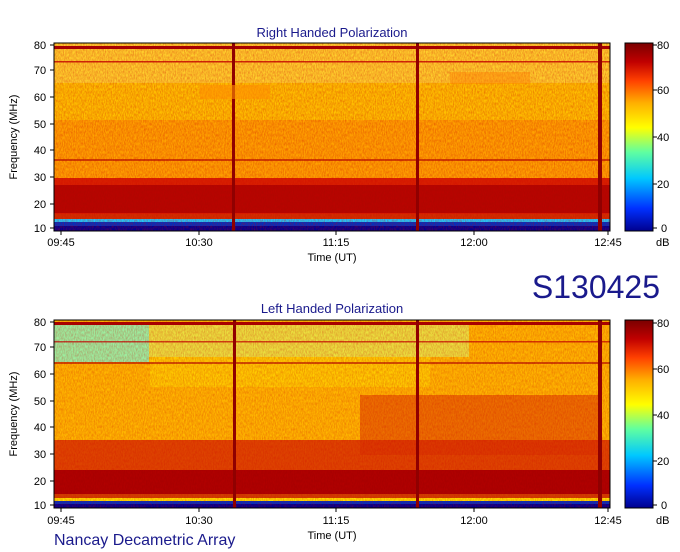 This screenshot has width=680, height=552. Describe the element at coordinates (596, 287) in the screenshot. I see `observation-id: S130425` at that location.